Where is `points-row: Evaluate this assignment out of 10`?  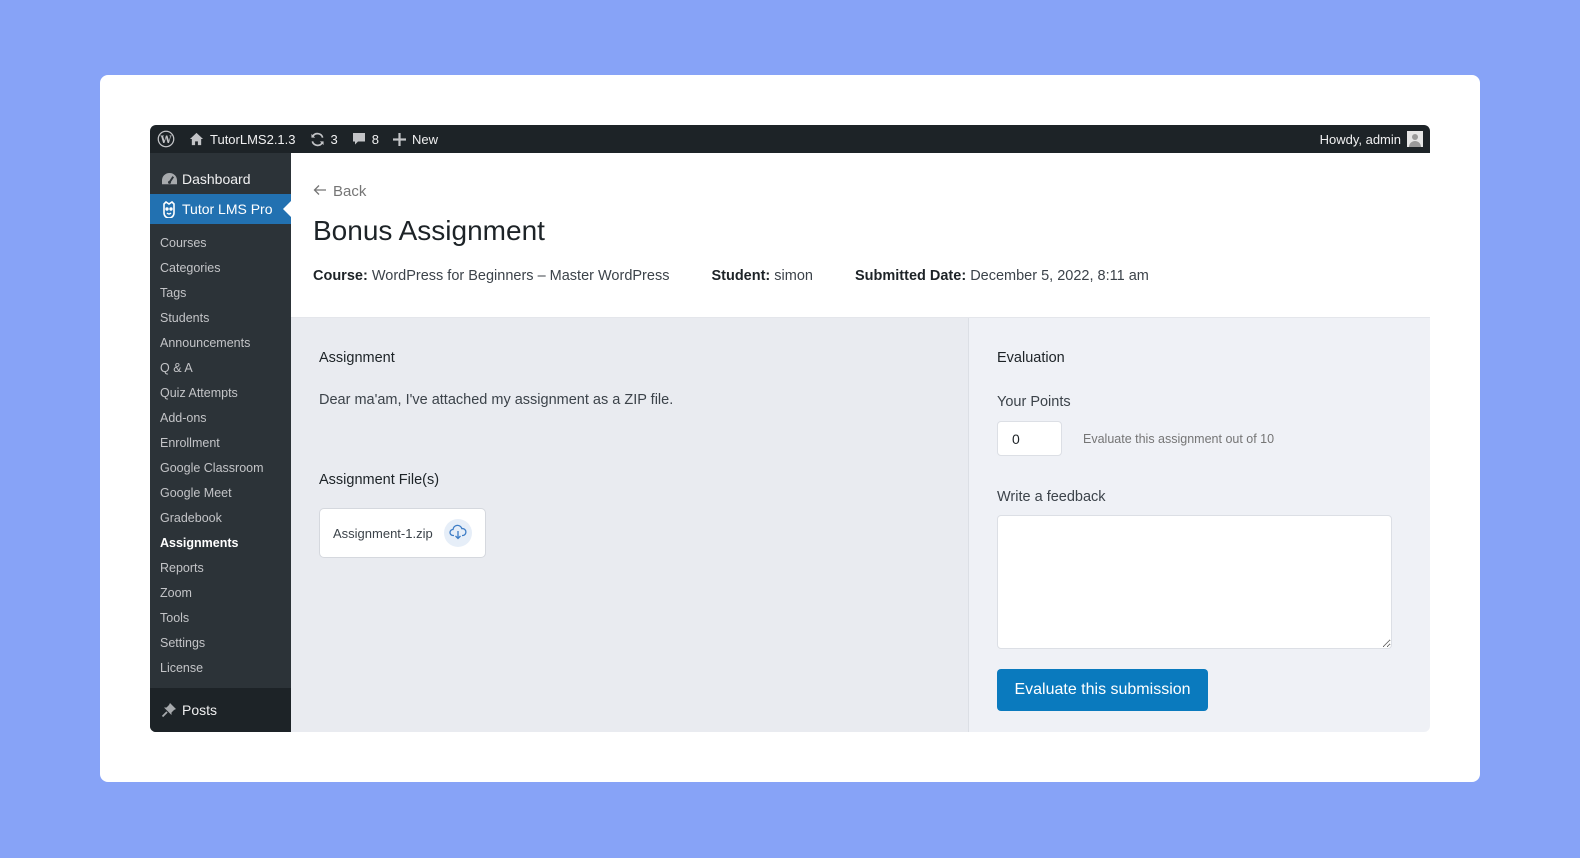
points-row: Evaluate this assignment out of 10 is located at coordinates (1199, 438).